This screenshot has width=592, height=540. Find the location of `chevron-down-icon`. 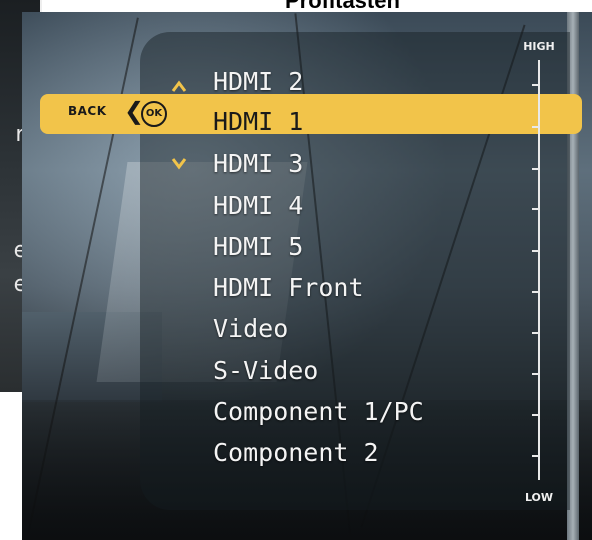

chevron-down-icon is located at coordinates (179, 163).